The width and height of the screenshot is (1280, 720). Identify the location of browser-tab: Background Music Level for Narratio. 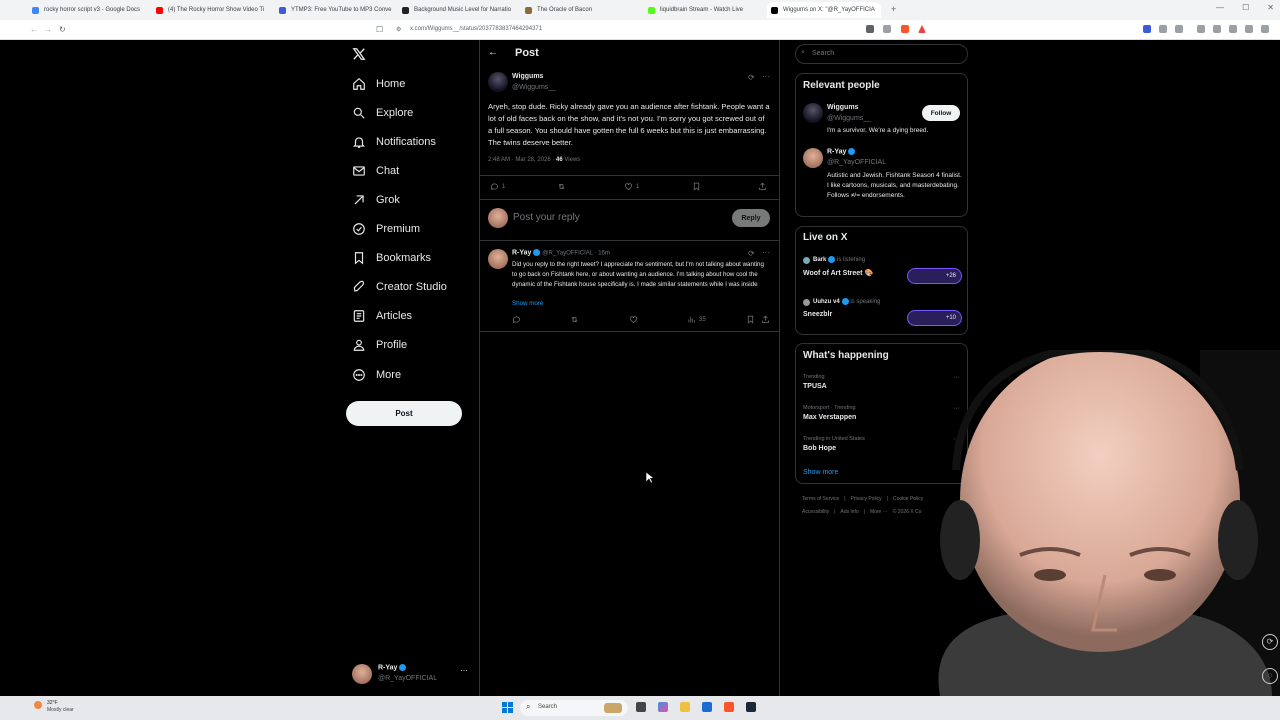
(457, 10).